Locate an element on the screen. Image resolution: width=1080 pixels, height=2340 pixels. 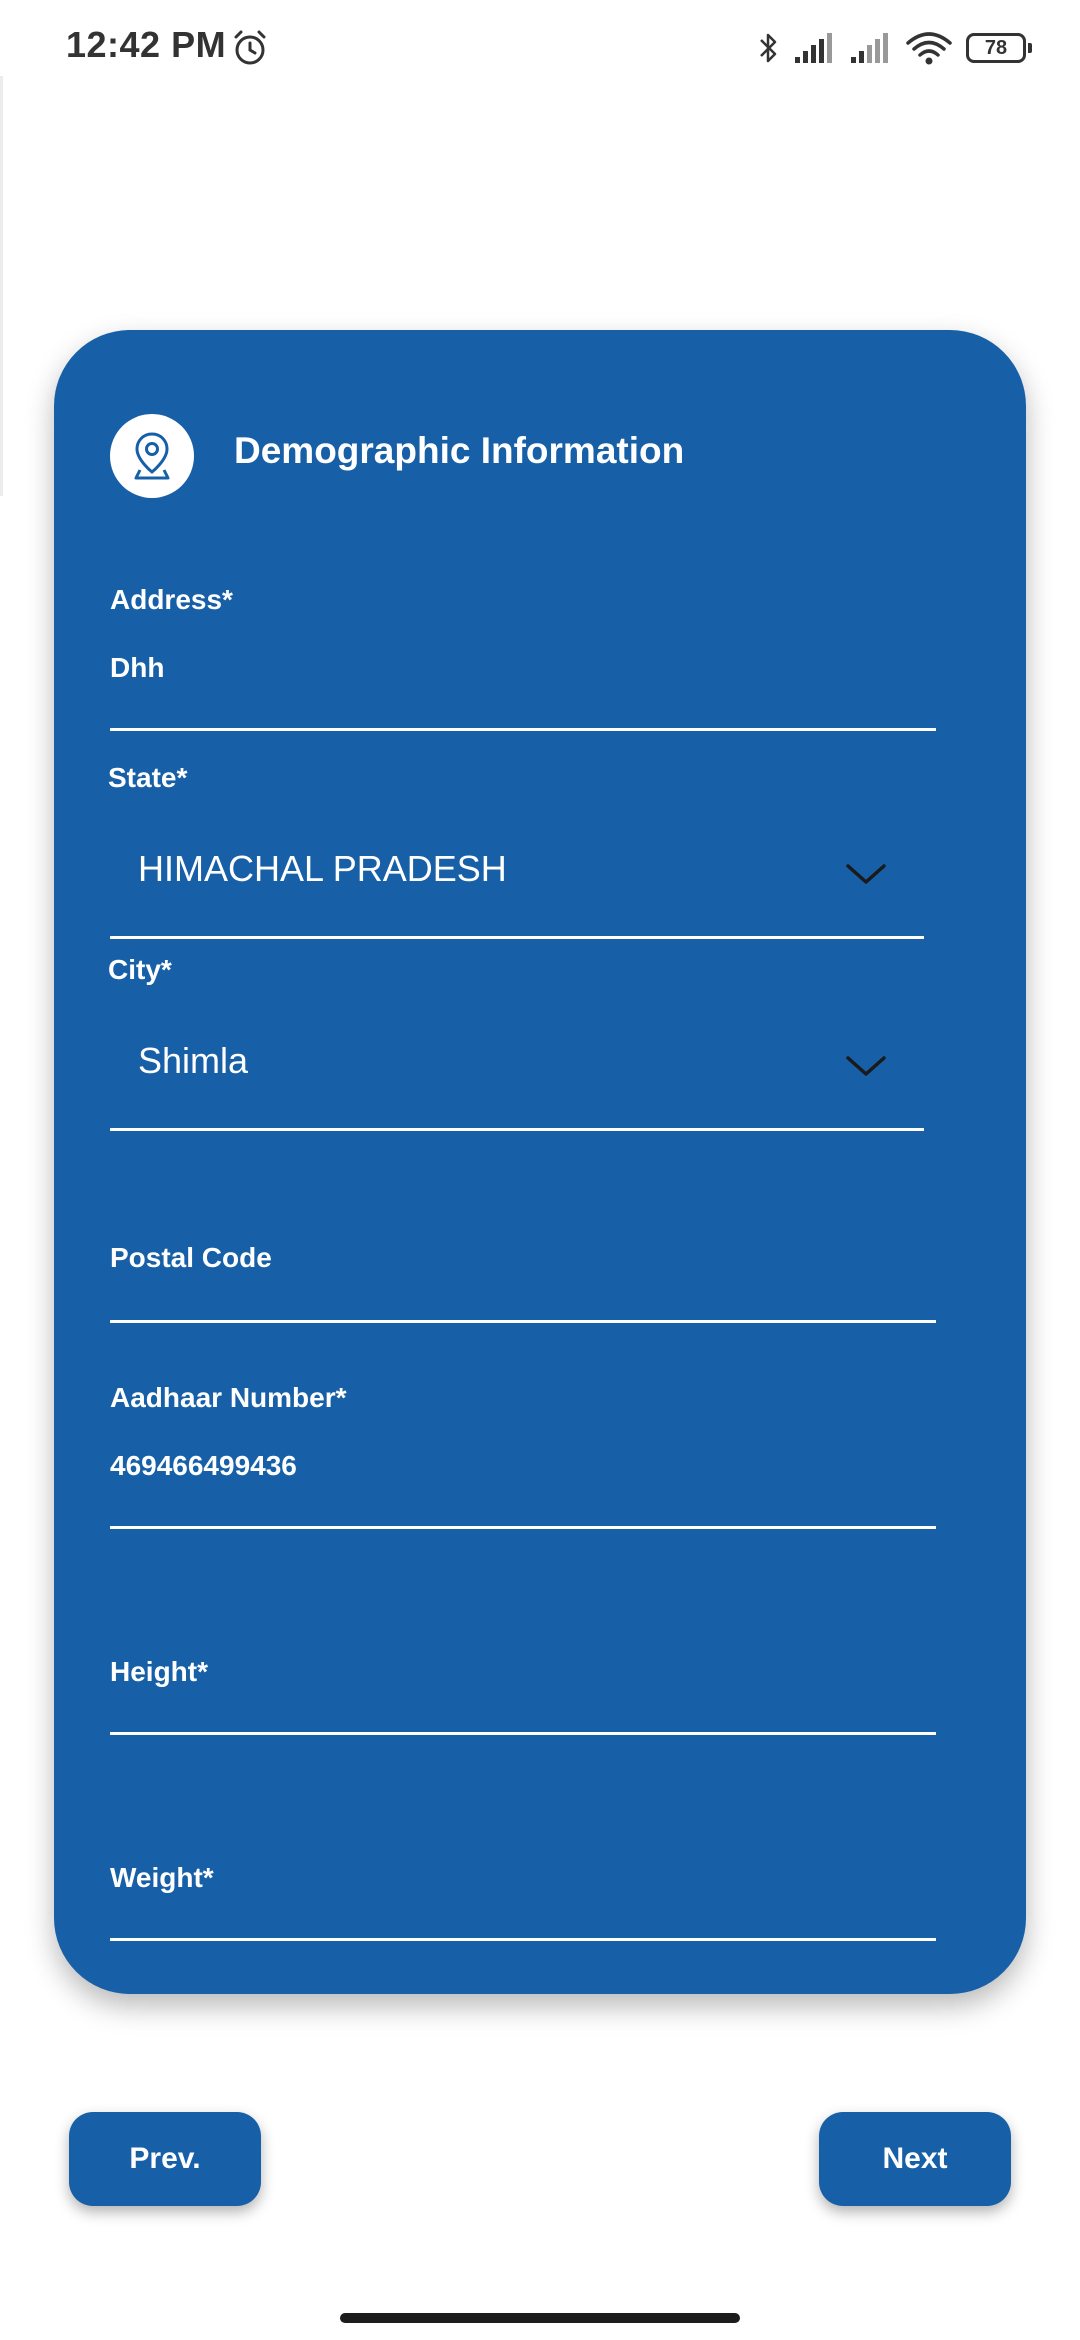
card-title: Demographic Information is located at coordinates (459, 450).